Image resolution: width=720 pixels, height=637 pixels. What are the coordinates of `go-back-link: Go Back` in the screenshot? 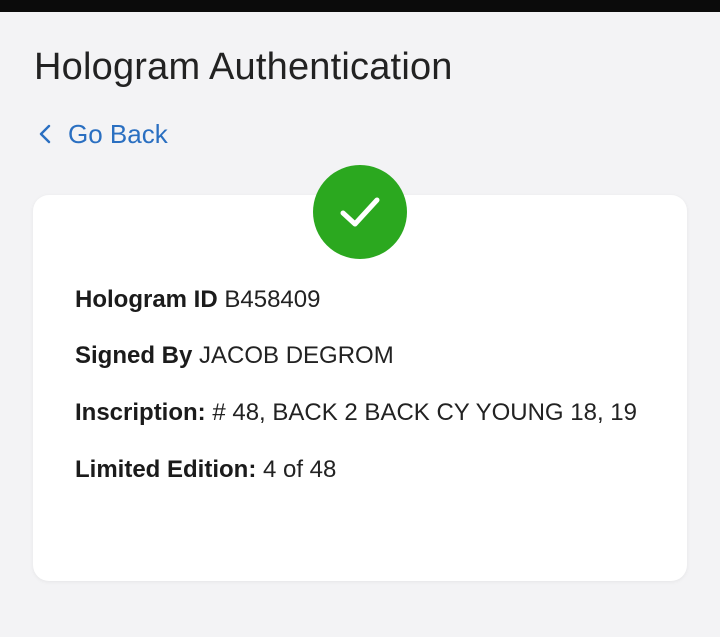 It's located at (103, 134).